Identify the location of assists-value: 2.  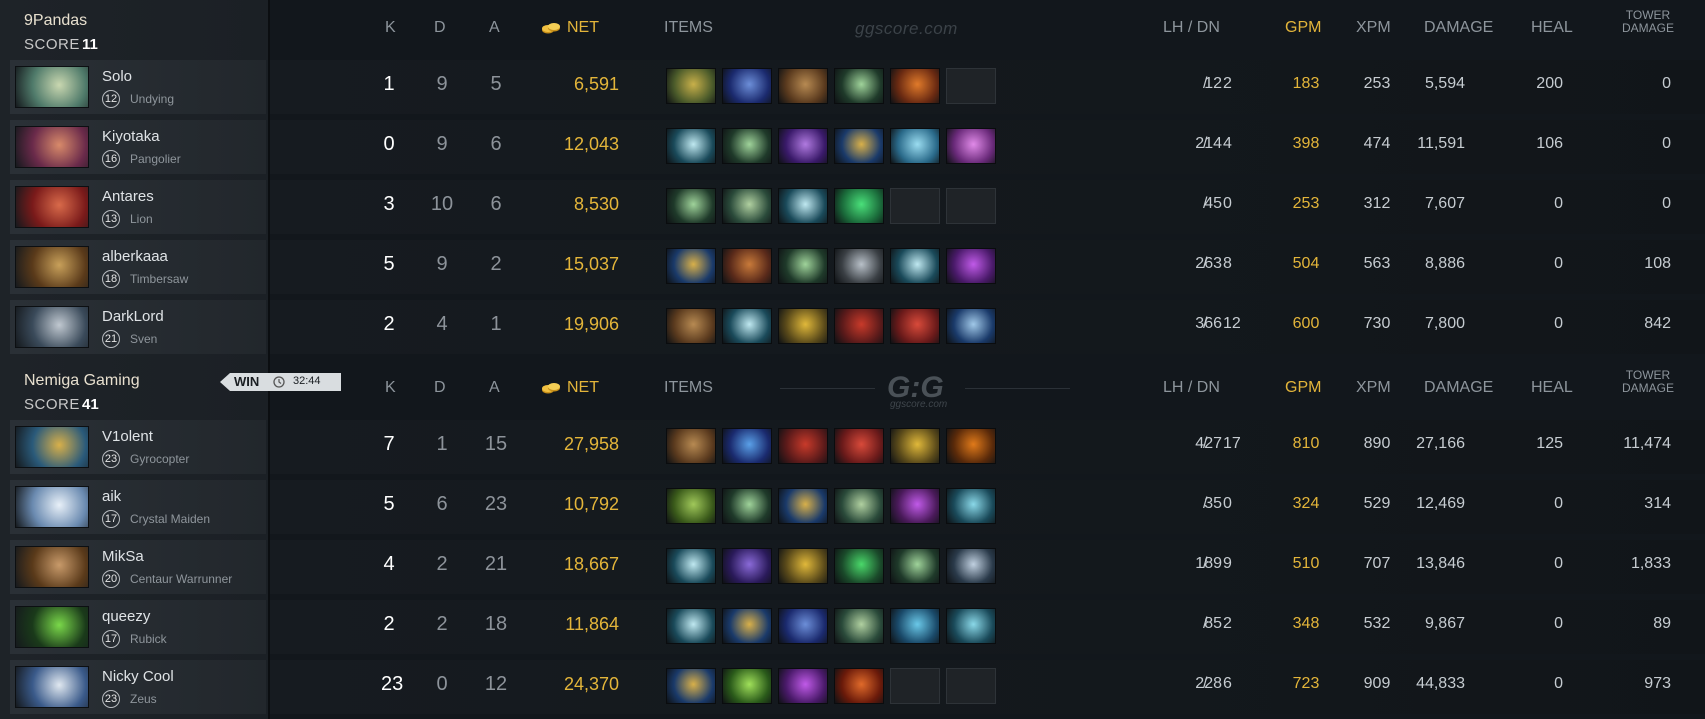
(496, 264).